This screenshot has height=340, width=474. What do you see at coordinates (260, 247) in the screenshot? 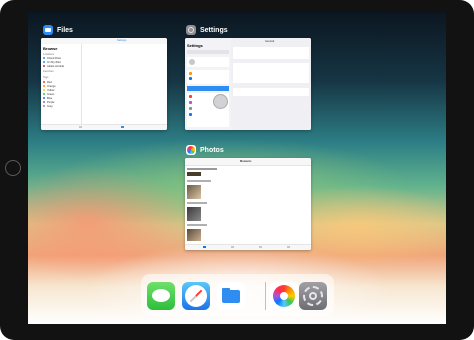
I see `shared-tab-icon` at bounding box center [260, 247].